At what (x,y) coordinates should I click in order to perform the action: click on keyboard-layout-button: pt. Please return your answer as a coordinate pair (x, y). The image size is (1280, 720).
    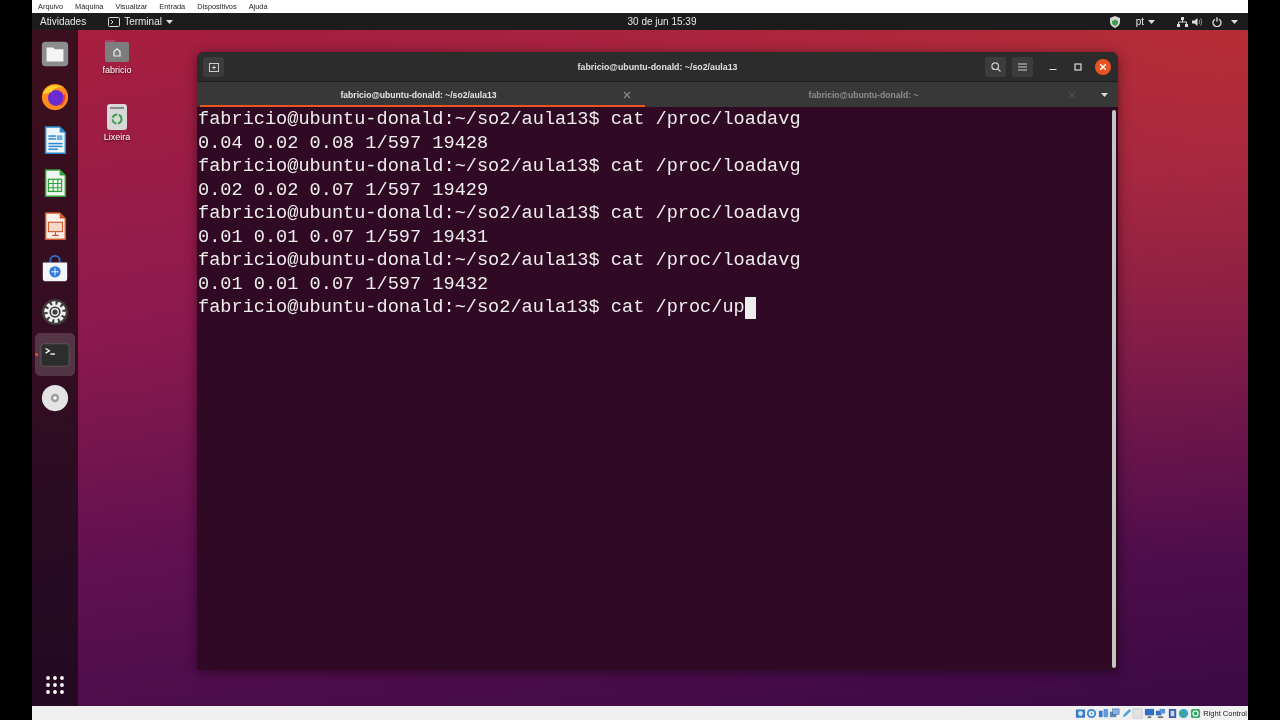
    Looking at the image, I should click on (1145, 21).